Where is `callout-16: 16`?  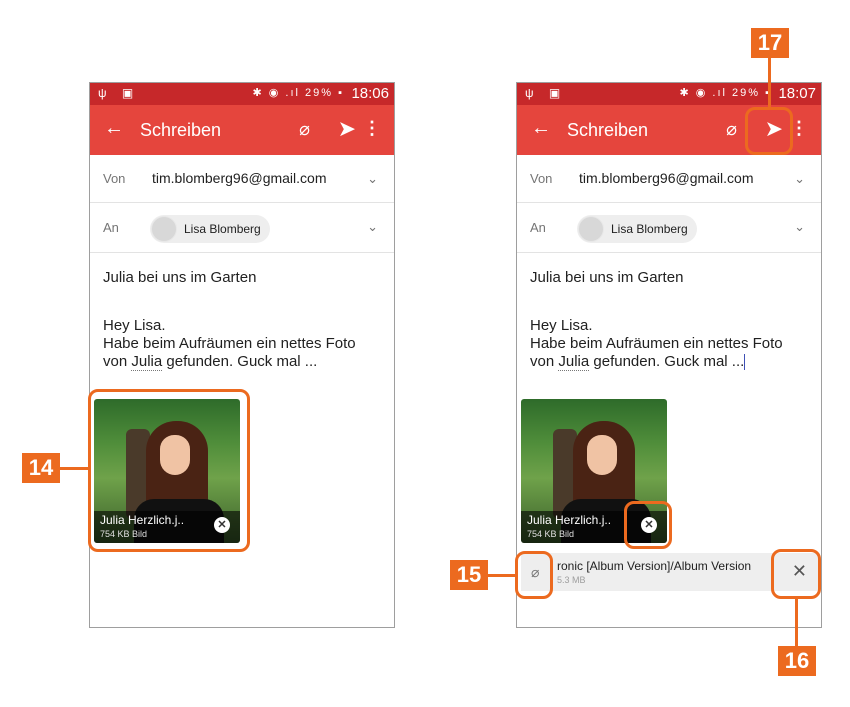
callout-16: 16 is located at coordinates (797, 661).